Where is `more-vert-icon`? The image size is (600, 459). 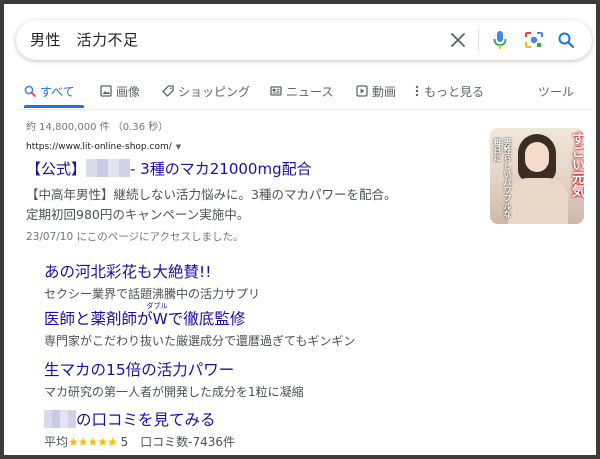 more-vert-icon is located at coordinates (417, 91).